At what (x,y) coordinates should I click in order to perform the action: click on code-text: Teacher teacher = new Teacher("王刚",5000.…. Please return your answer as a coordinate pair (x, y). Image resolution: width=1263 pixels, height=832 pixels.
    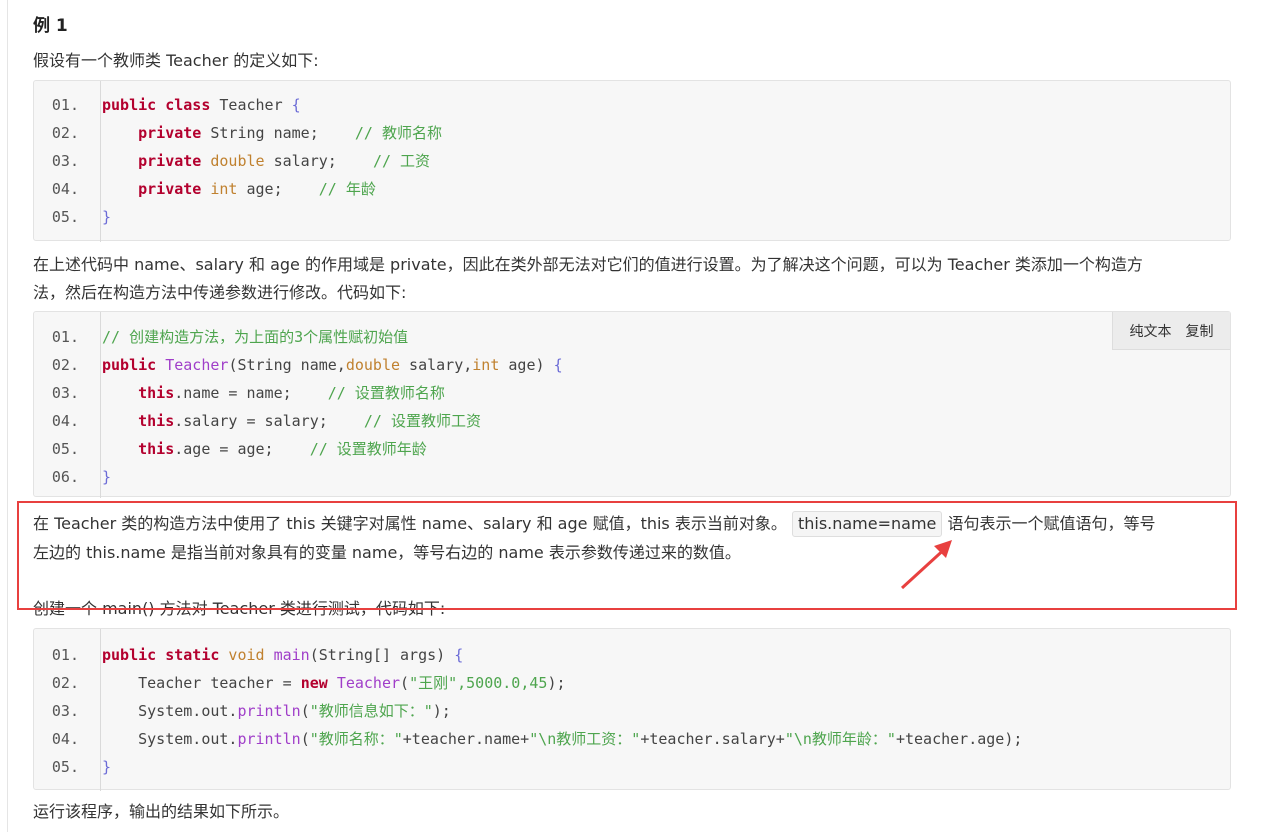
    Looking at the image, I should click on (334, 683).